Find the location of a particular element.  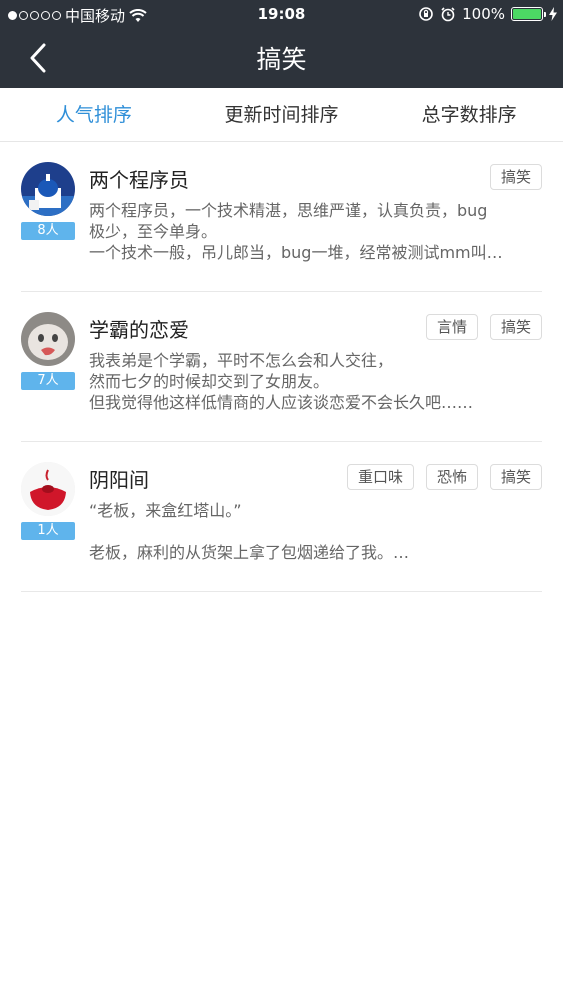

battery-icon is located at coordinates (528, 14).